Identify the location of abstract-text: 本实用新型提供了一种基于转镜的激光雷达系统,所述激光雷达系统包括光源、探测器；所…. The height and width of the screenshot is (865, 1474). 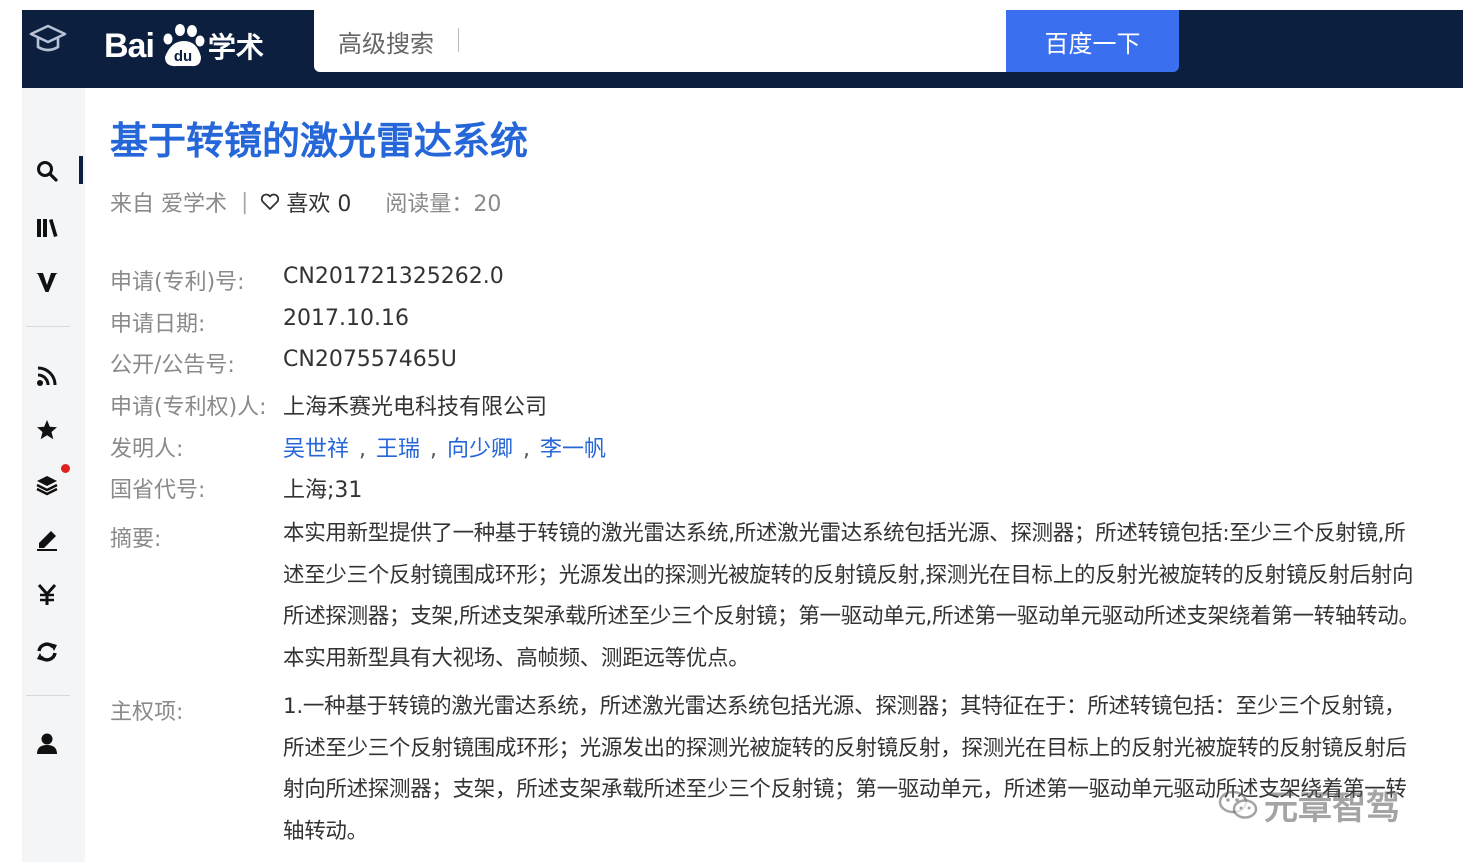
(851, 596).